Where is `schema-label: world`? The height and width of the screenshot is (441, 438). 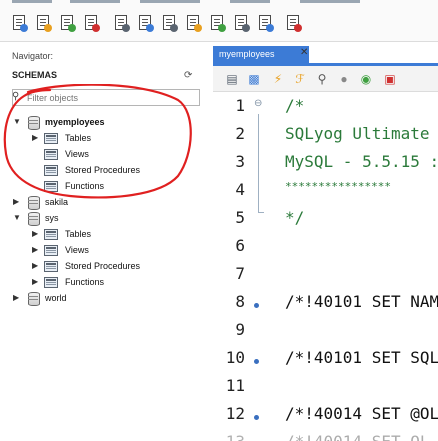
schema-label: world is located at coordinates (56, 298).